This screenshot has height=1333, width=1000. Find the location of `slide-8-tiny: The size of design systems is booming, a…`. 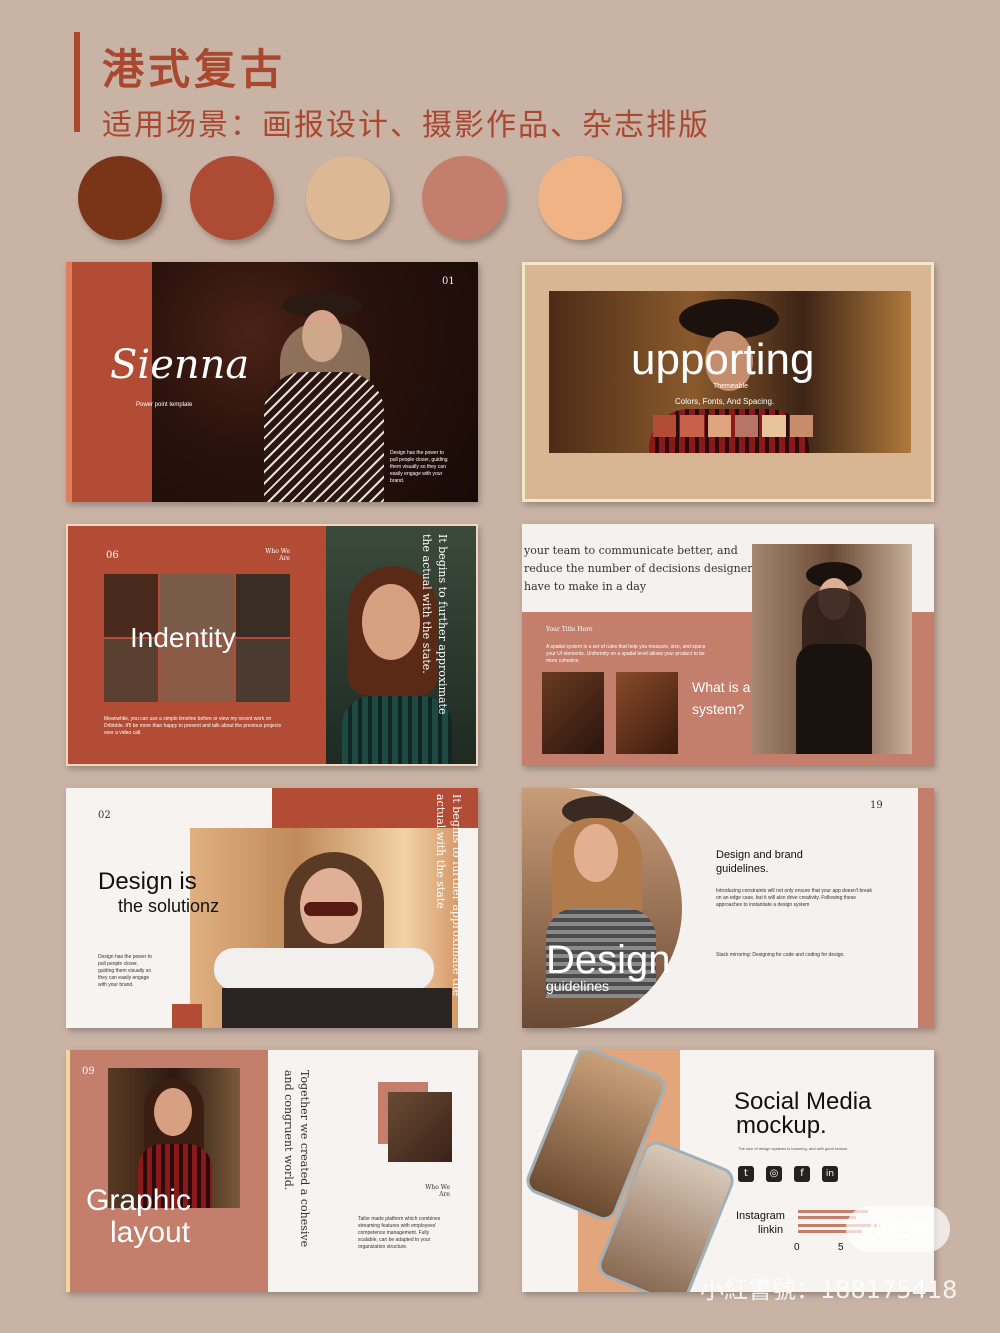

slide-8-tiny: The size of design systems is booming, a… is located at coordinates (793, 1148).